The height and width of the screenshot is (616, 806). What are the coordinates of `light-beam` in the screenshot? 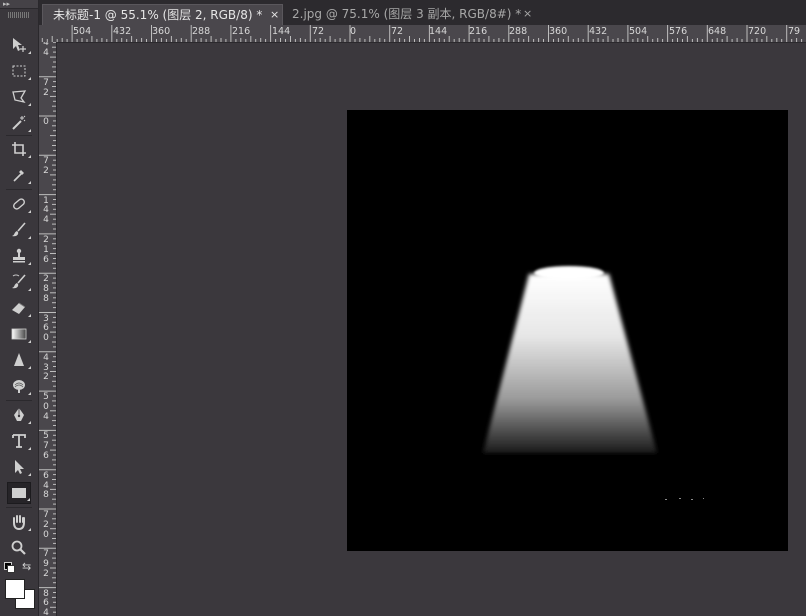 It's located at (570, 363).